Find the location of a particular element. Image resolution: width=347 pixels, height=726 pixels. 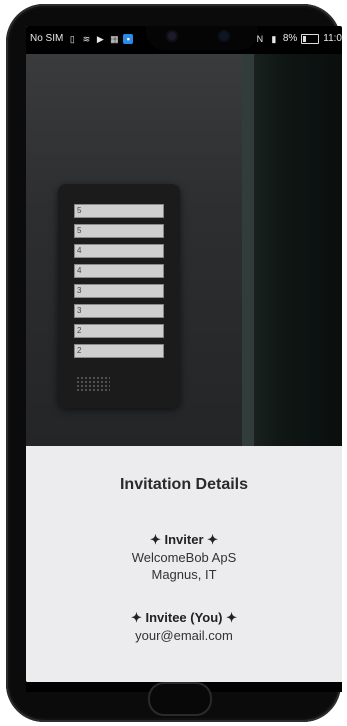

clock: 11:0 is located at coordinates (332, 38).